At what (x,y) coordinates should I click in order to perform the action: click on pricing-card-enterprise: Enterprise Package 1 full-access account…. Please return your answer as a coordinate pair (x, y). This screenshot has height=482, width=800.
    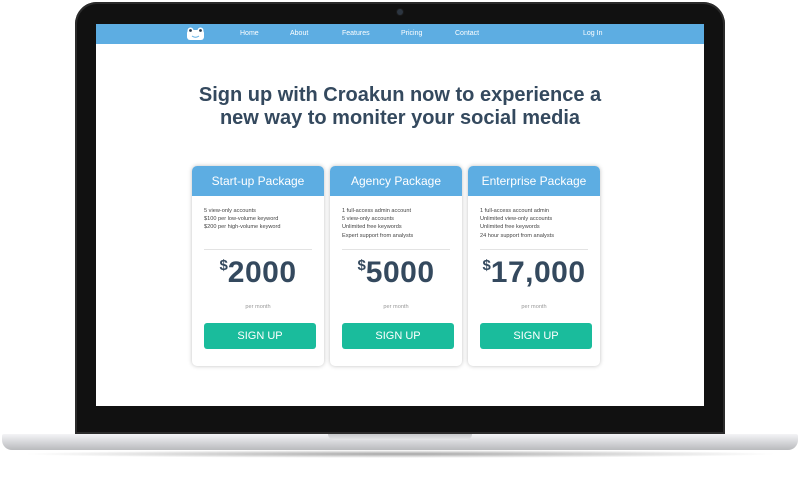
    Looking at the image, I should click on (534, 266).